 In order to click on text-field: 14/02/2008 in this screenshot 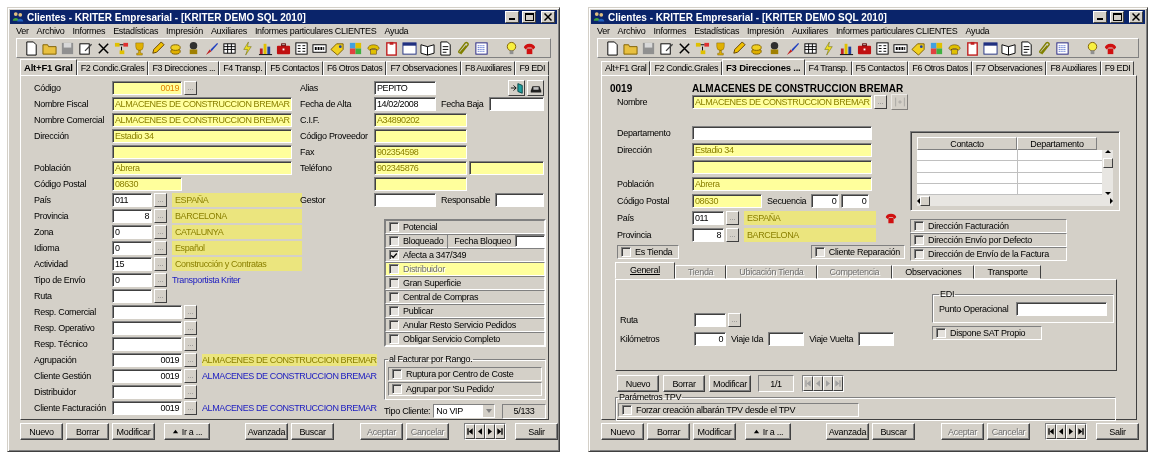, I will do `click(405, 104)`.